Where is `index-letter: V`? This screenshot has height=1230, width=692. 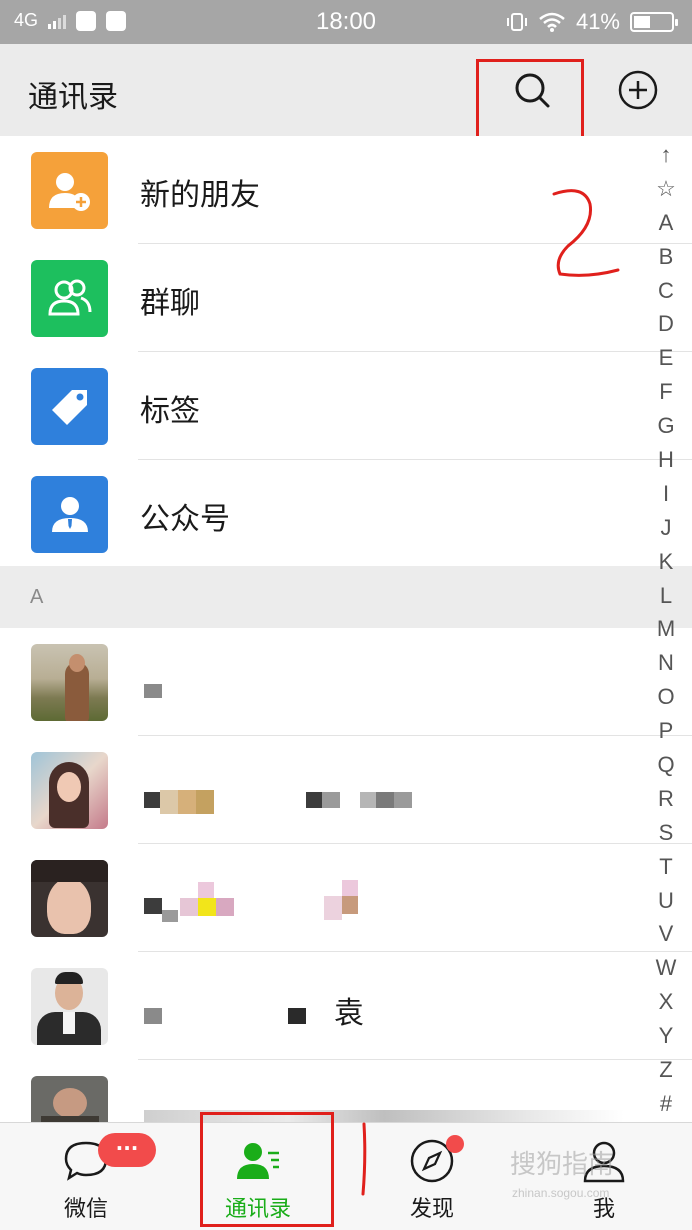 index-letter: V is located at coordinates (666, 934).